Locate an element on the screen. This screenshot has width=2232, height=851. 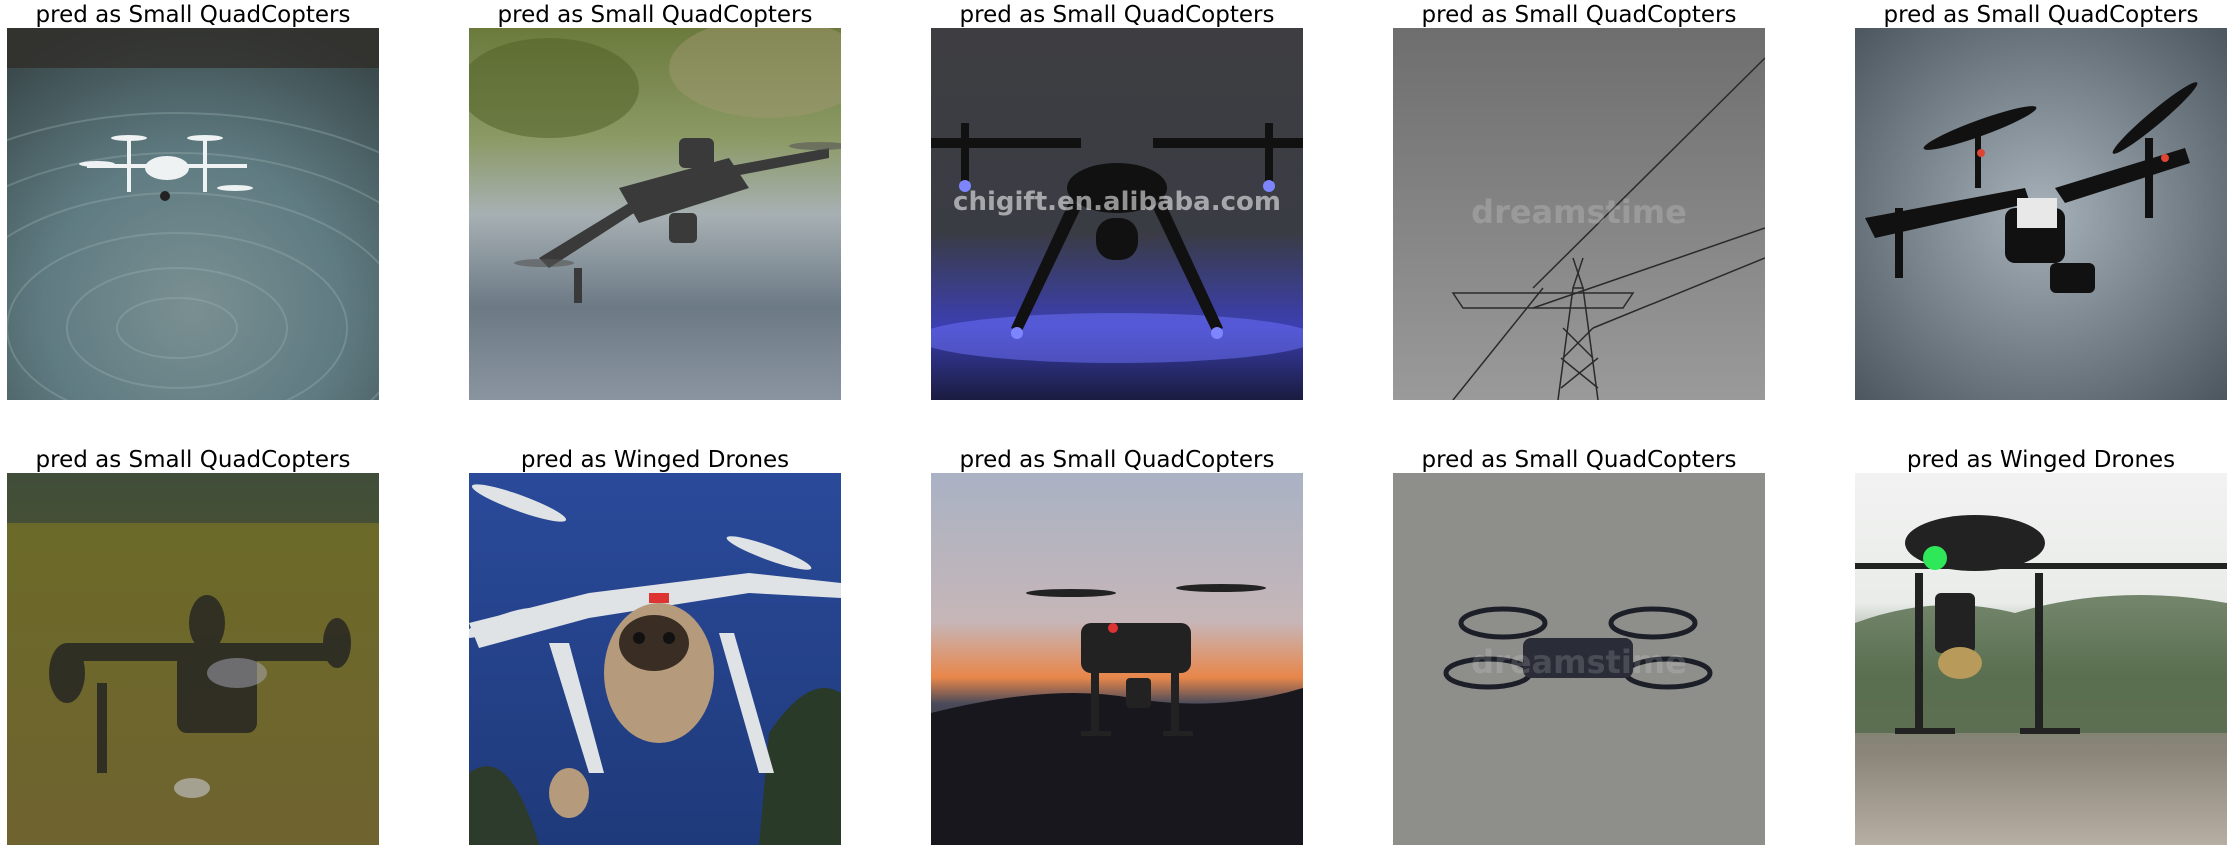
small-drone-image: dreamstime is located at coordinates (1579, 659).